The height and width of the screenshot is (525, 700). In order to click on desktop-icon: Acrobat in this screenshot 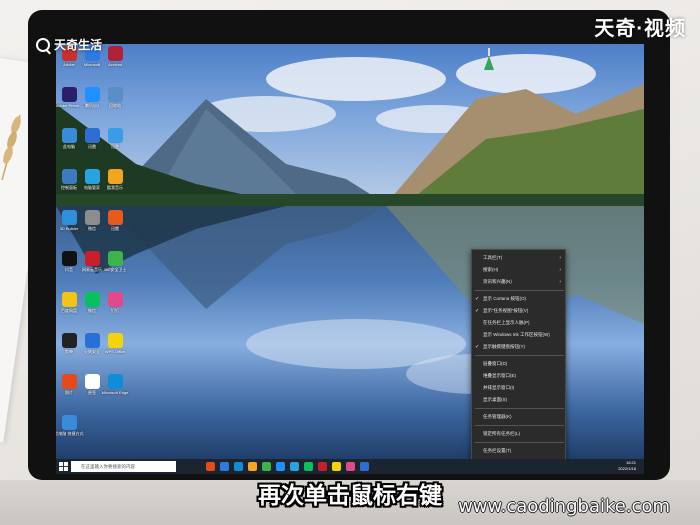, I will do `click(115, 61)`.